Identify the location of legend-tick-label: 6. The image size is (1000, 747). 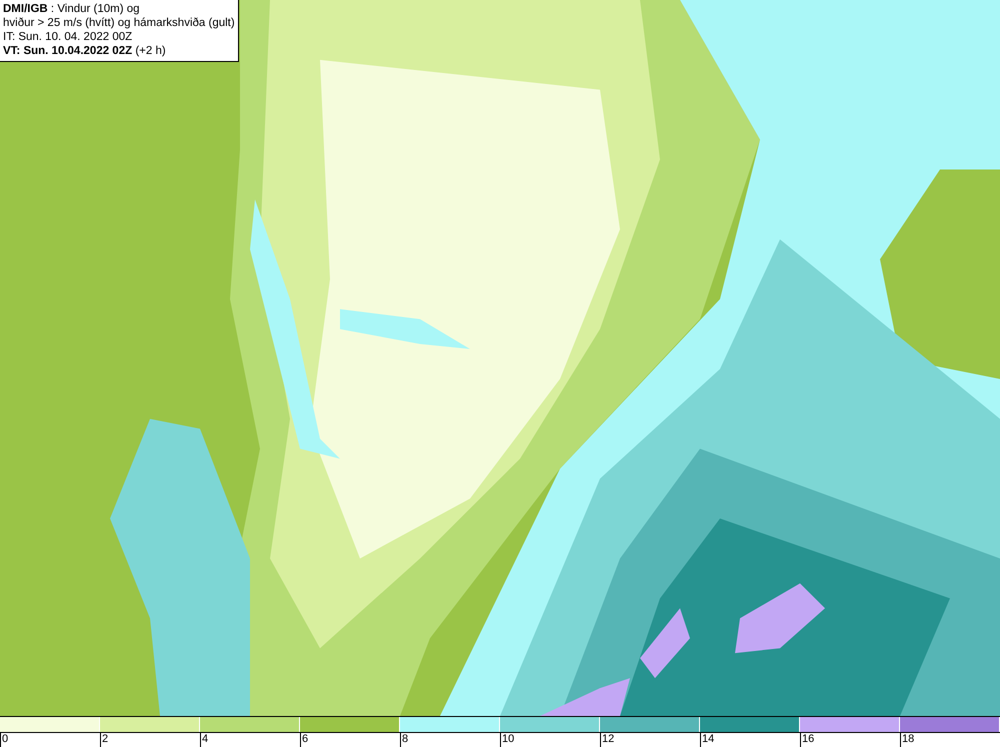
(305, 739).